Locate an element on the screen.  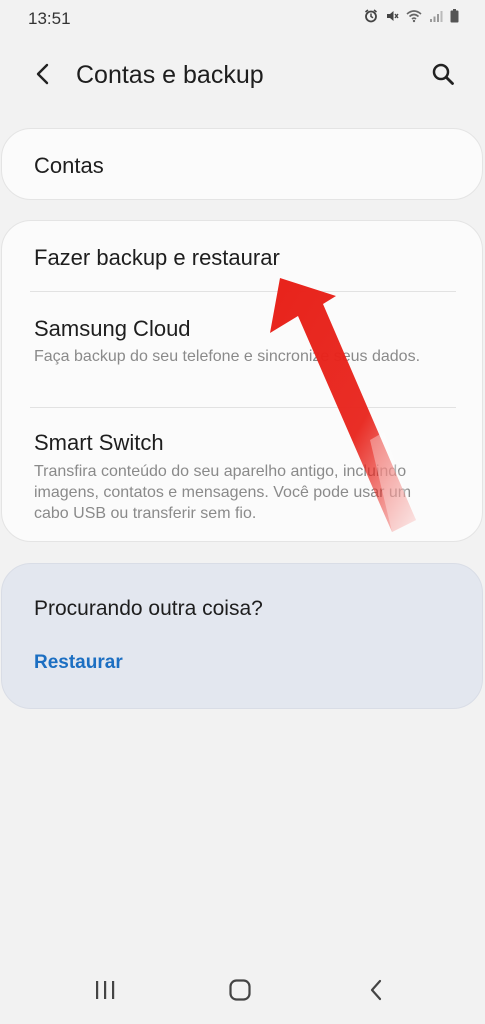
app-bar: Contas e backup is located at coordinates (242, 76).